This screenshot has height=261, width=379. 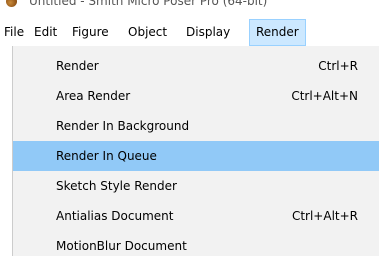 I want to click on menu-file: File, so click(x=14, y=32).